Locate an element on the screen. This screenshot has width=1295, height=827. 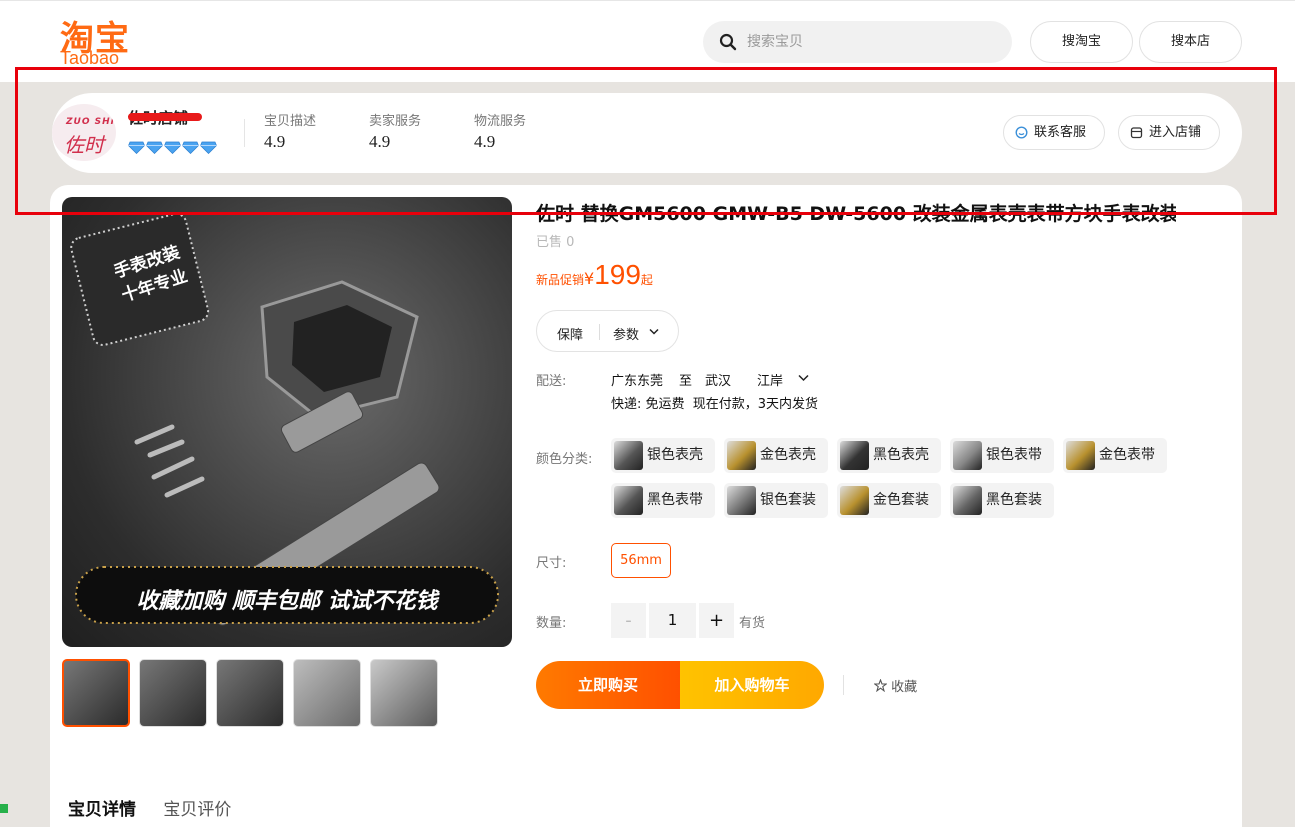
delivery-to-word: 至 is located at coordinates (686, 381).